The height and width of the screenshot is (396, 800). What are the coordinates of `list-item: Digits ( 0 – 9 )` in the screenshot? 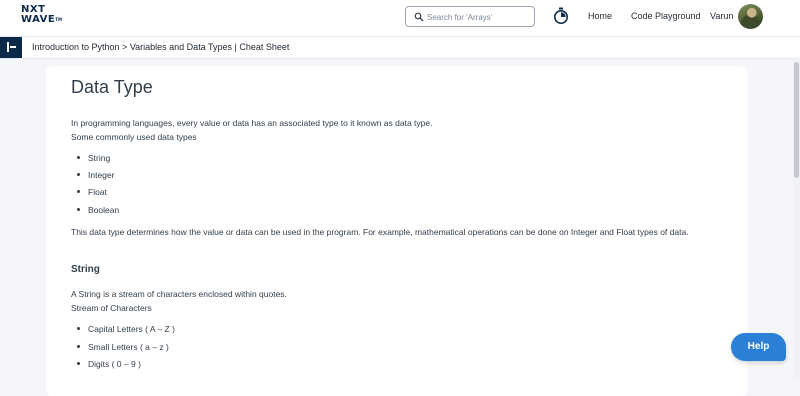 It's located at (109, 364).